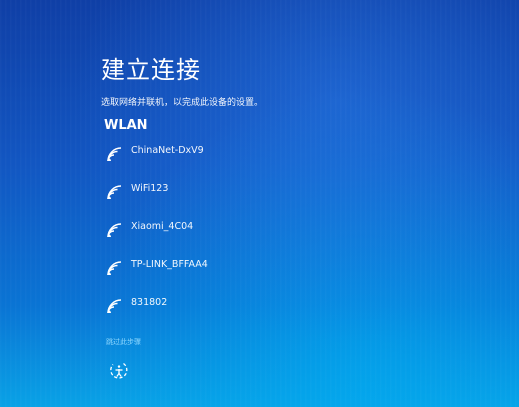 The width and height of the screenshot is (519, 407). I want to click on ease-of-access-button, so click(119, 370).